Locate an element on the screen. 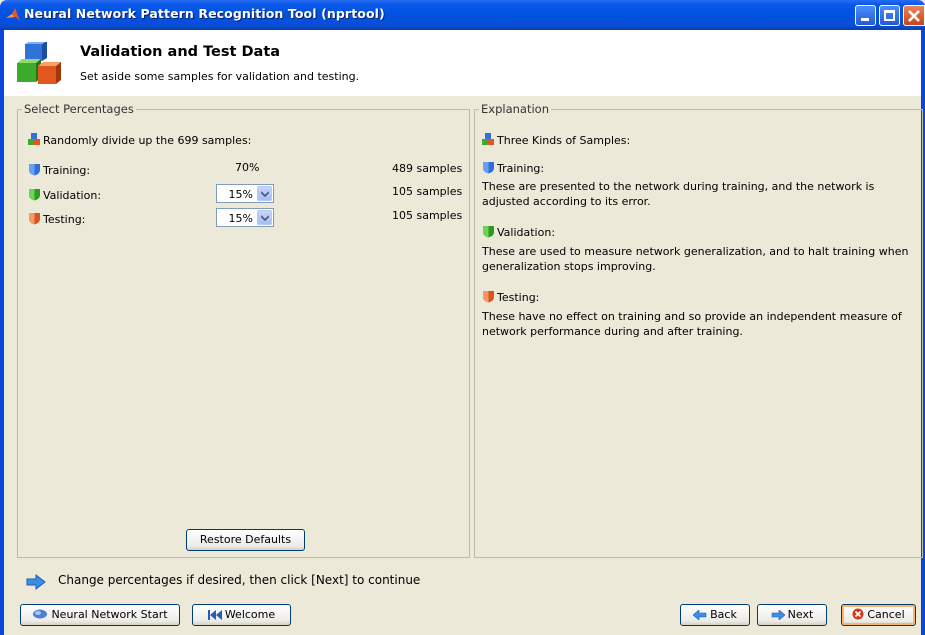 Image resolution: width=925 pixels, height=635 pixels. rewind-icon is located at coordinates (214, 615).